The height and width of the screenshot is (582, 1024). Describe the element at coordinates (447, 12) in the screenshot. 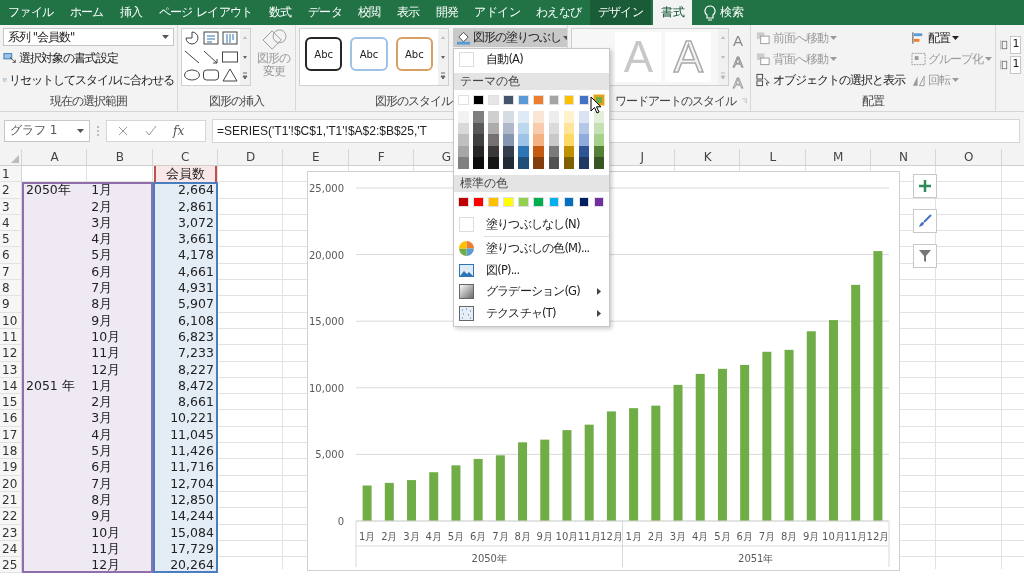

I see `ribbon-tab: 開発` at that location.